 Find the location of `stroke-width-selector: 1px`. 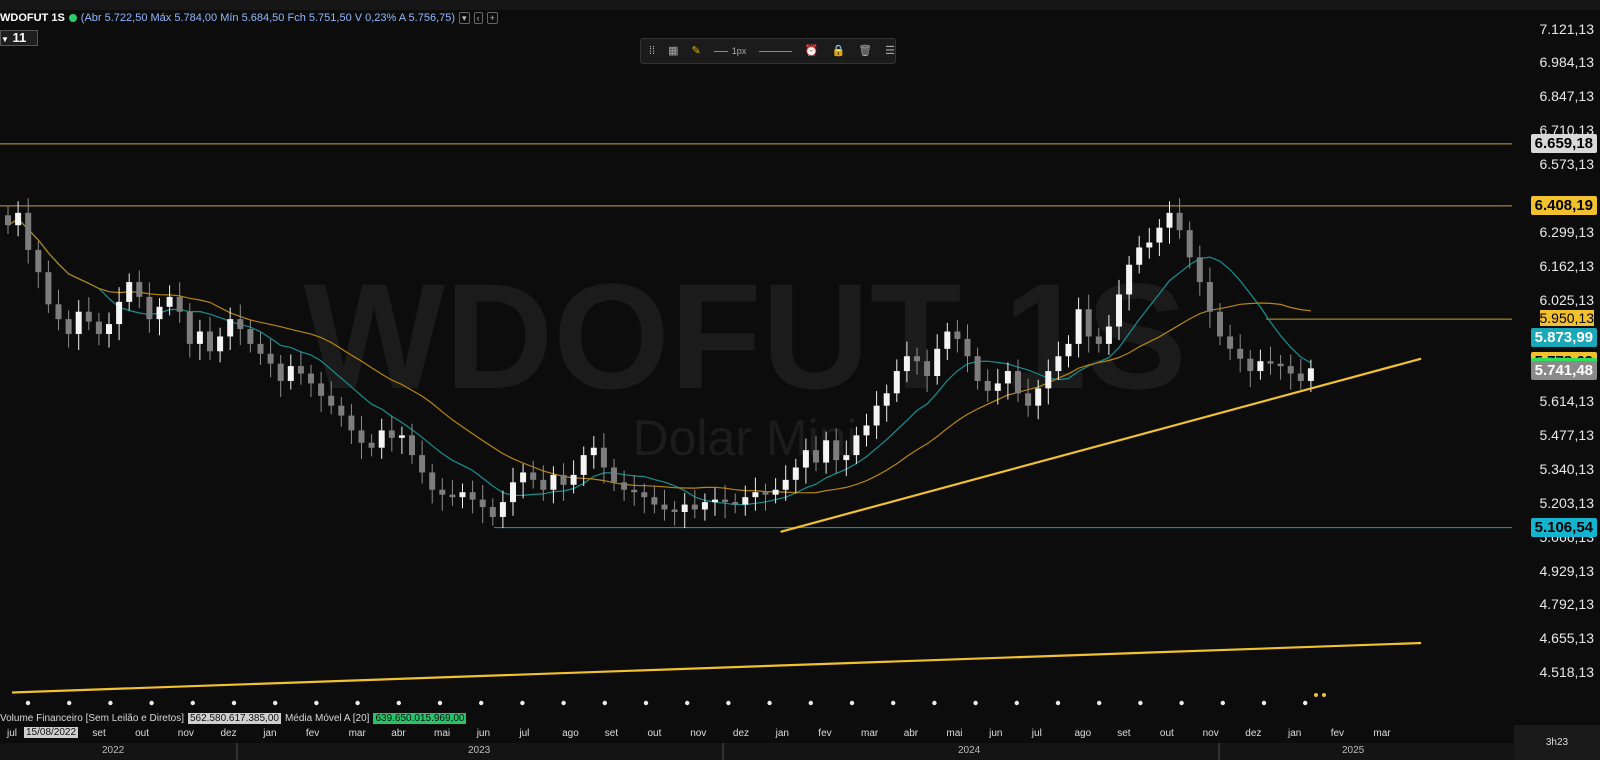

stroke-width-selector: 1px is located at coordinates (729, 51).